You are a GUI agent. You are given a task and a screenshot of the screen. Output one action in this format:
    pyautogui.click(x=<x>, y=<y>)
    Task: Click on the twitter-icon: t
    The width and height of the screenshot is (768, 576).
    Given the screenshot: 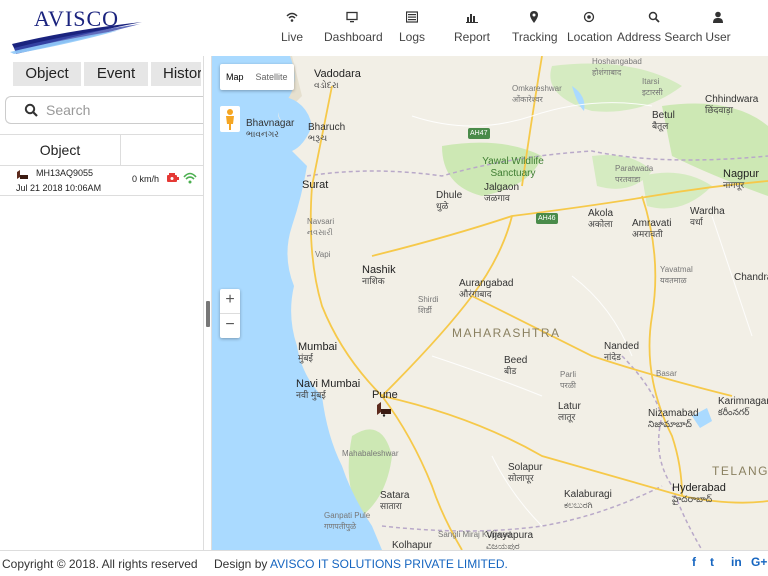 What is the action you would take?
    pyautogui.click(x=712, y=562)
    